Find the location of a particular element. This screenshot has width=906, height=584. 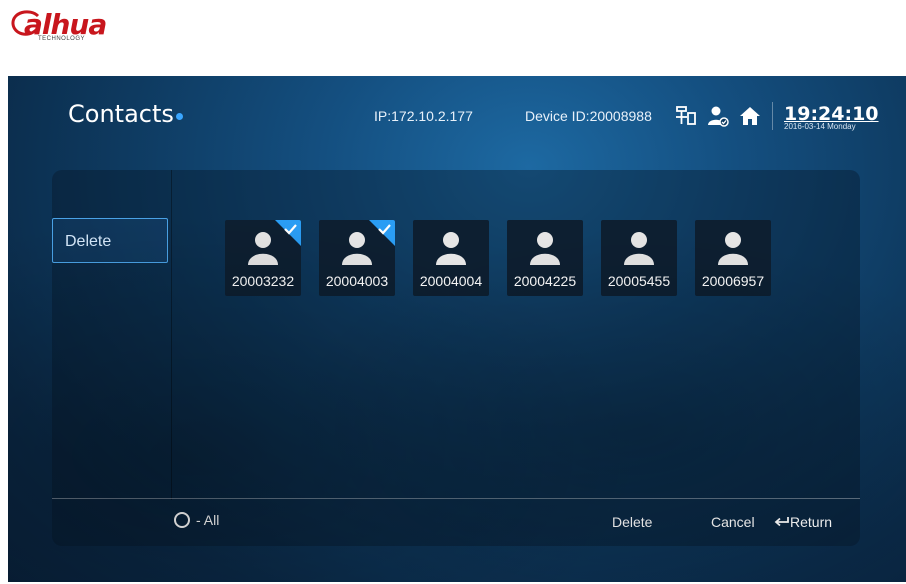

ip-address: IP:172.10.2.177 is located at coordinates (423, 116).